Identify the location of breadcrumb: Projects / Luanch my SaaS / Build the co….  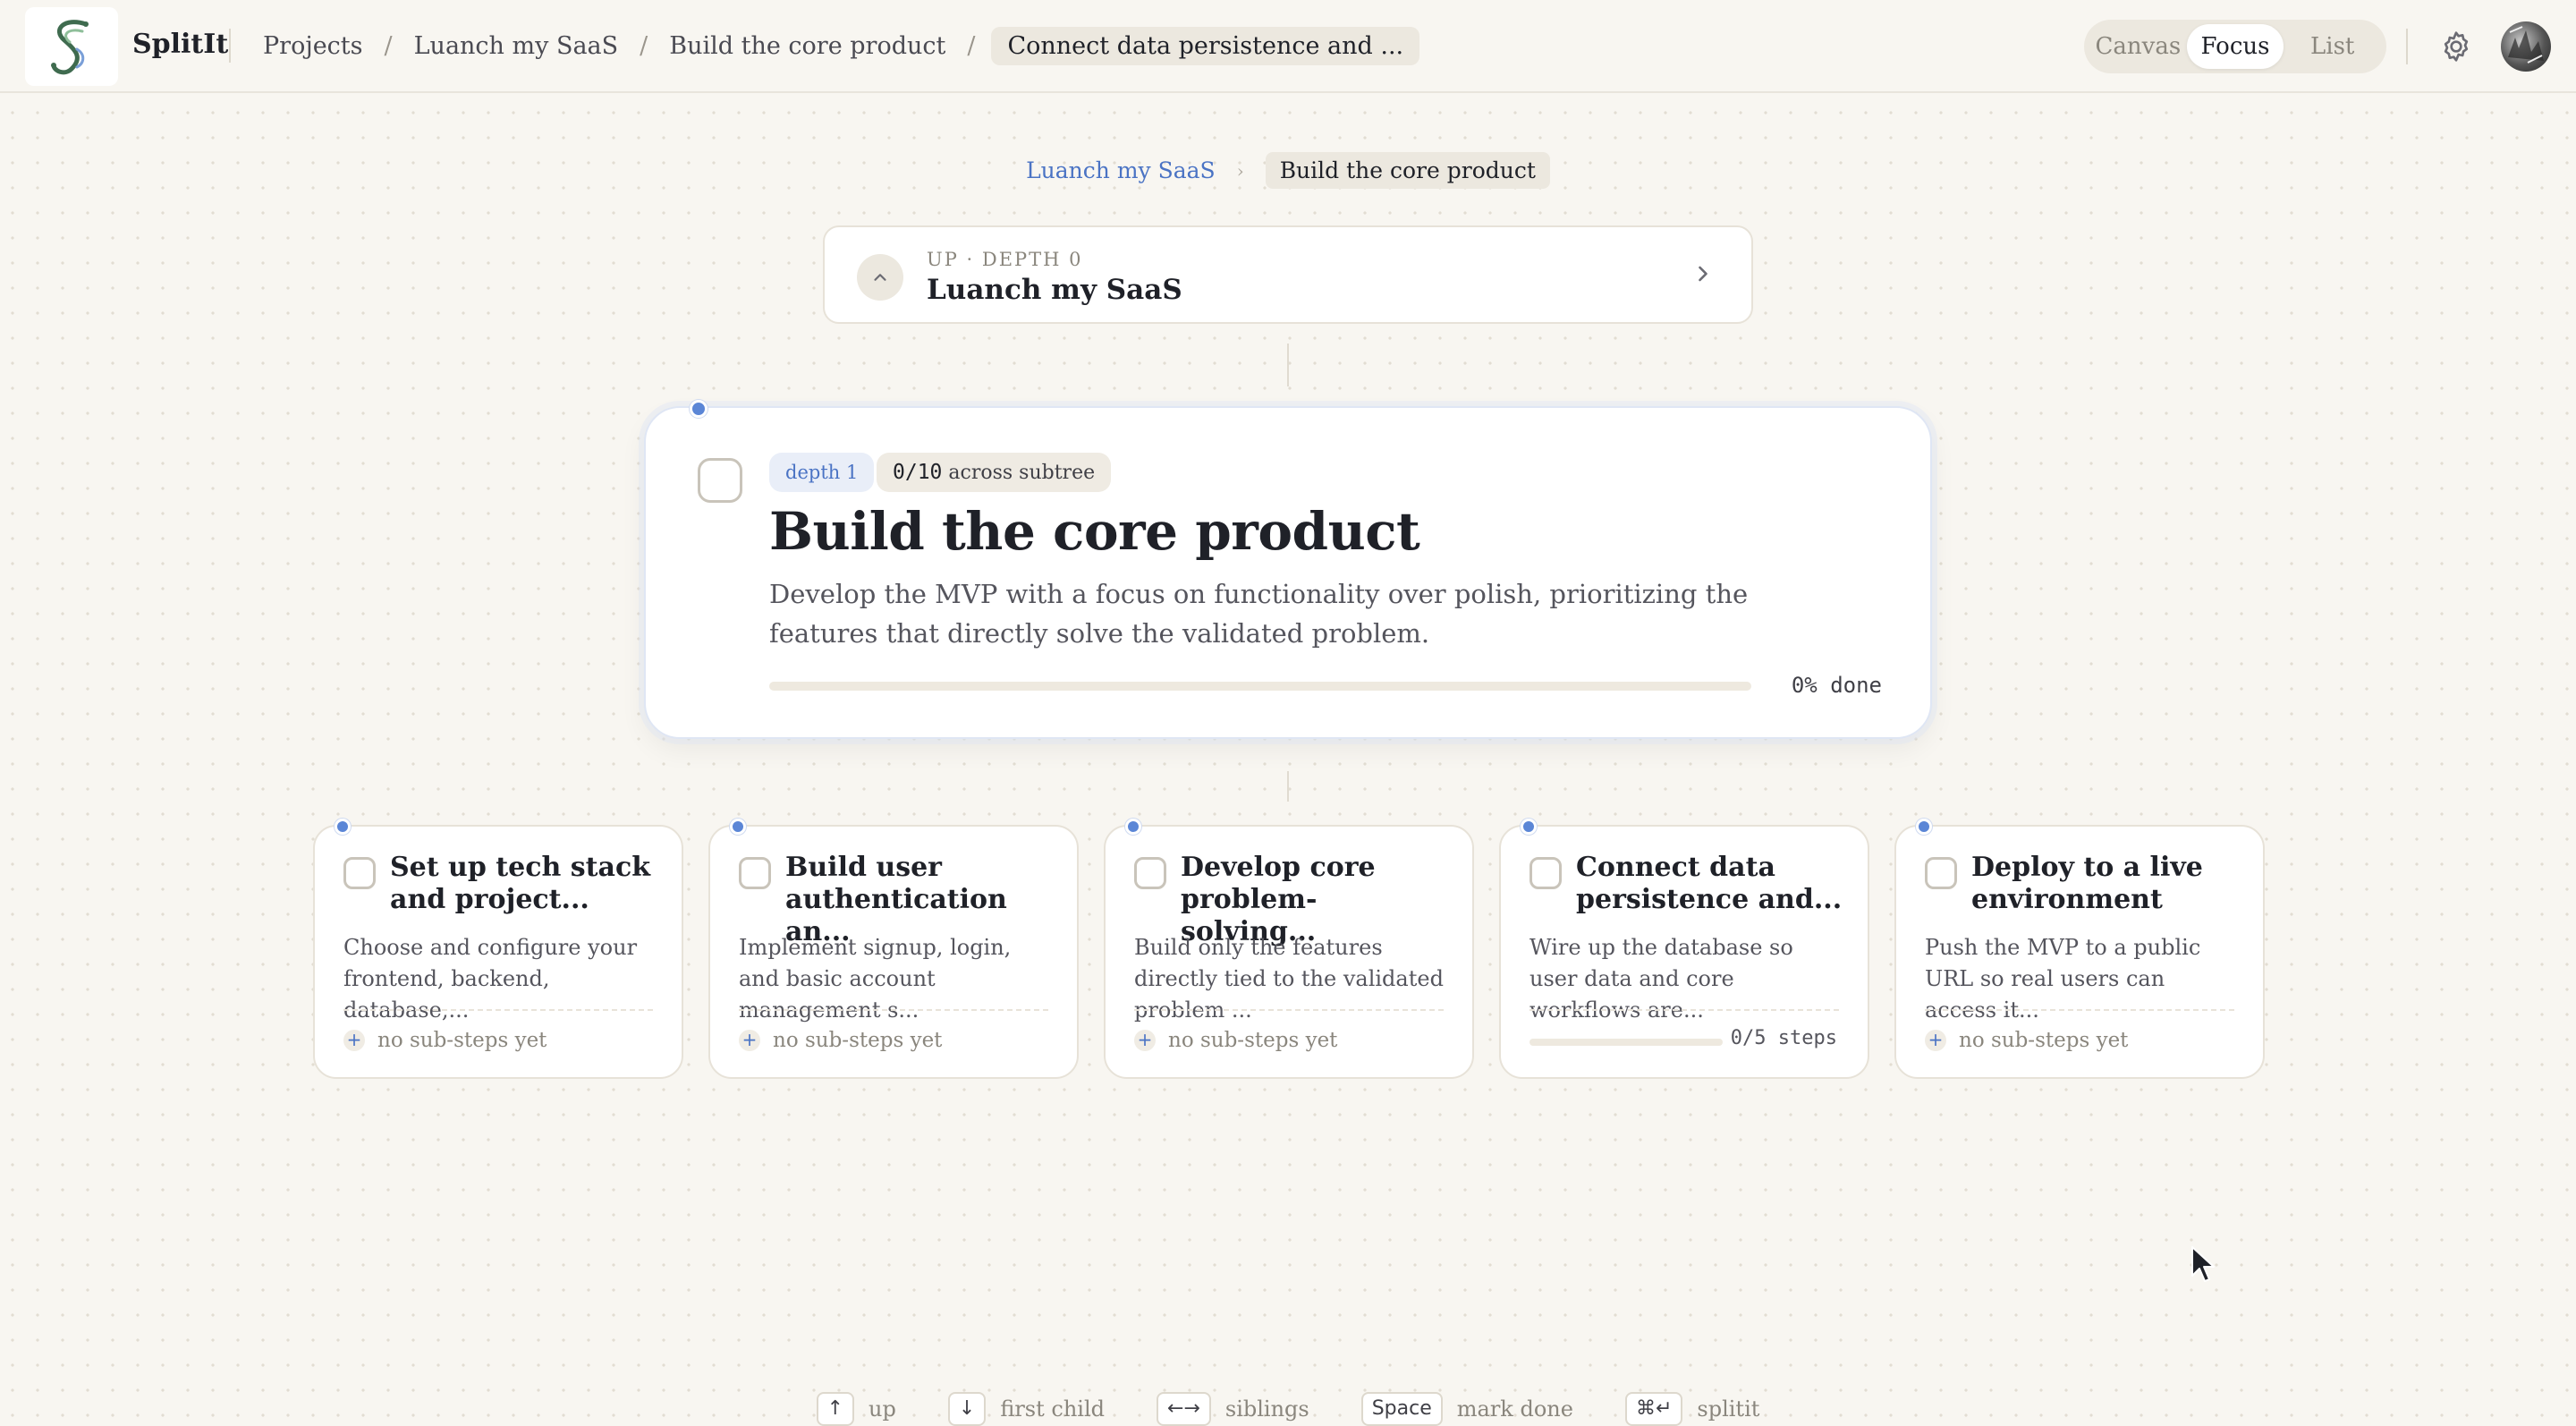
(841, 46).